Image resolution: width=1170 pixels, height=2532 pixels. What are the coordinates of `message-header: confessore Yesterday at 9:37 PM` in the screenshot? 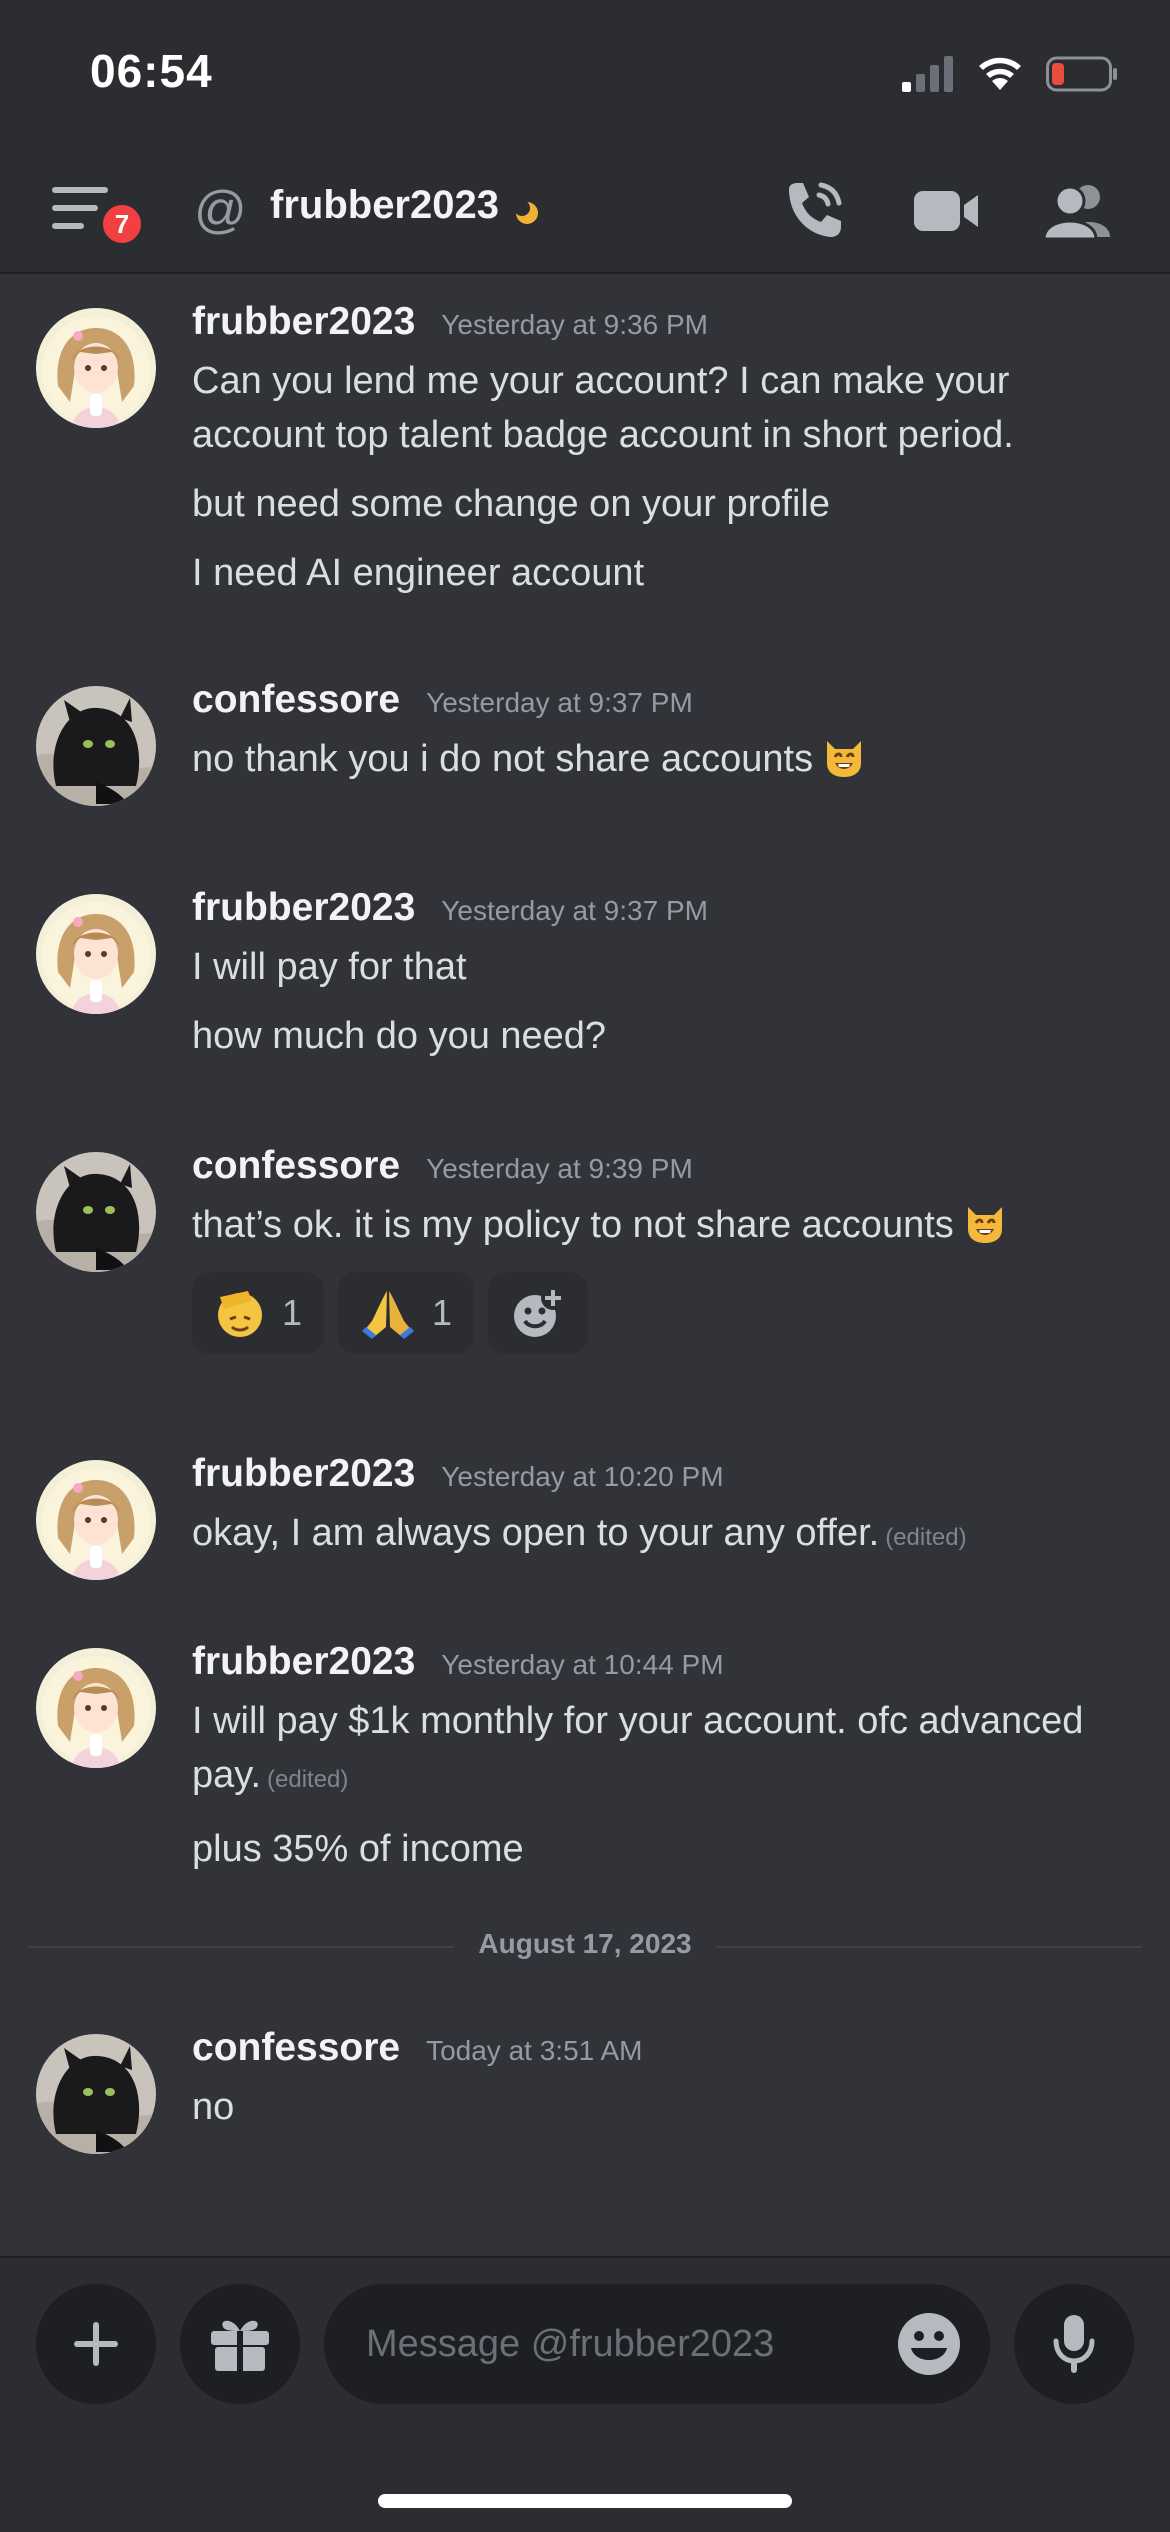 It's located at (666, 705).